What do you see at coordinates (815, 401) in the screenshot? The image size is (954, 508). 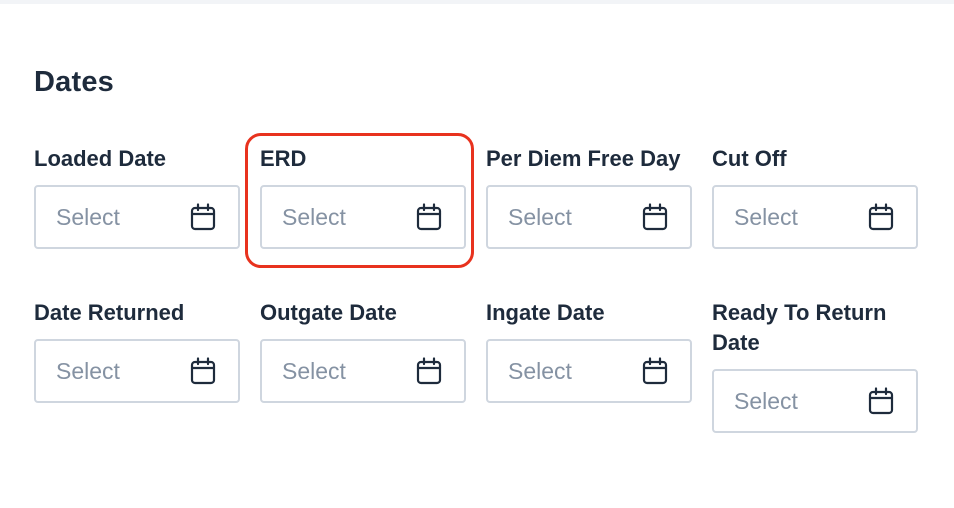 I see `ready-to-return-date-picker: Select` at bounding box center [815, 401].